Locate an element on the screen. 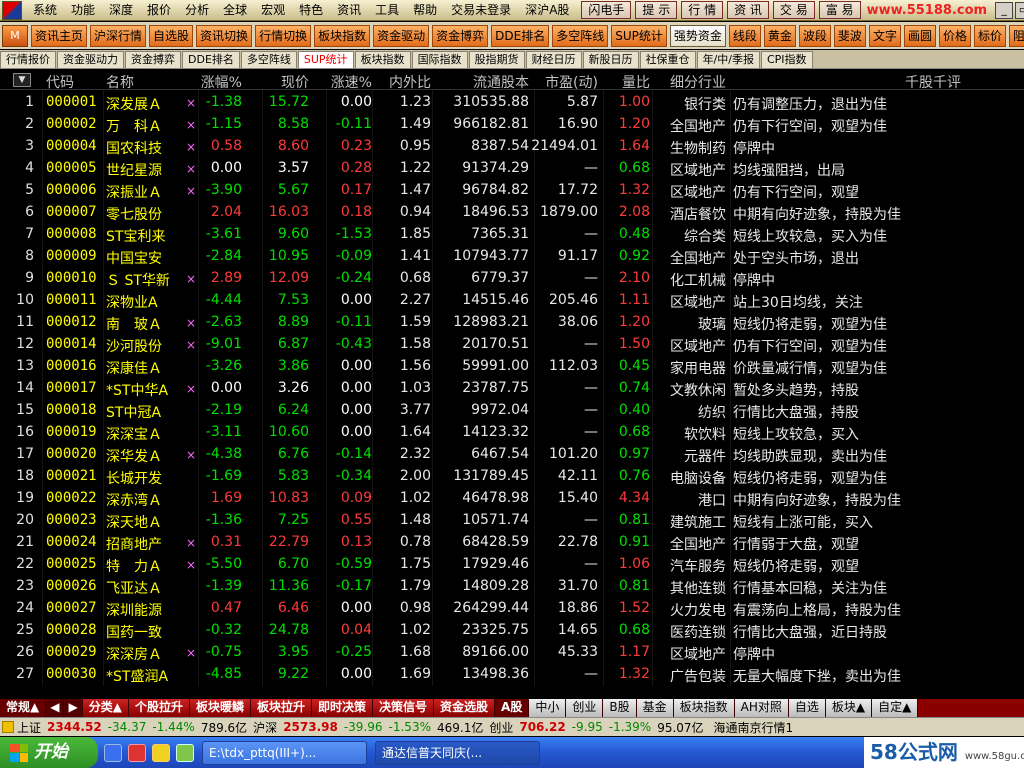 This screenshot has height=768, width=1024. stock-code: 000011 is located at coordinates (71, 300).